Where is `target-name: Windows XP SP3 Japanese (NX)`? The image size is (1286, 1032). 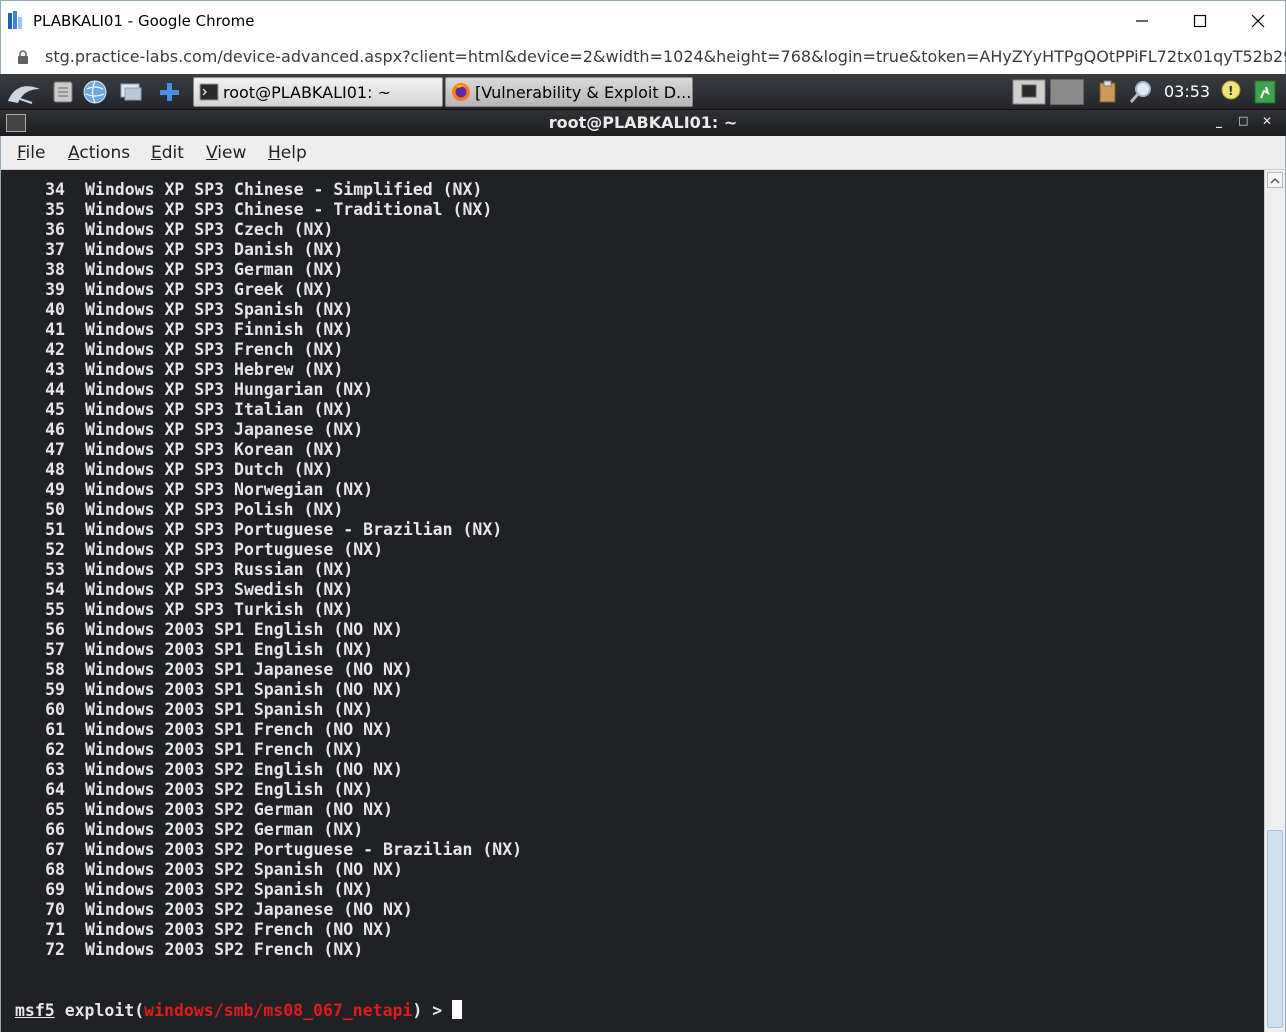
target-name: Windows XP SP3 Japanese (NX) is located at coordinates (224, 429).